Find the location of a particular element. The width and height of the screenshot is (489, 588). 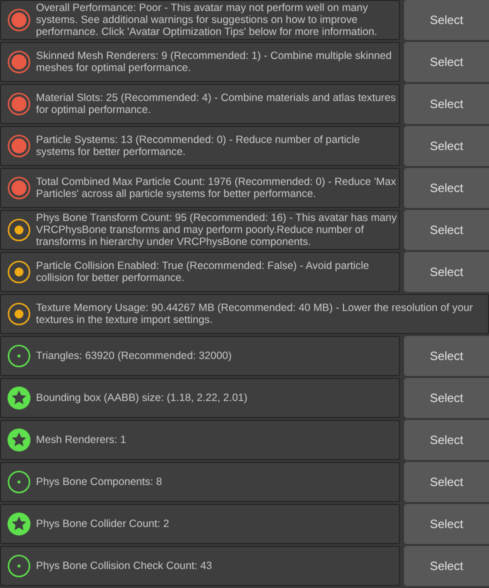

message-text: Total Combined Max Particle Count: 1976 (Recommended: 0) - Reduce 'Max Particles' across all particle systems for better performance. is located at coordinates (217, 188).